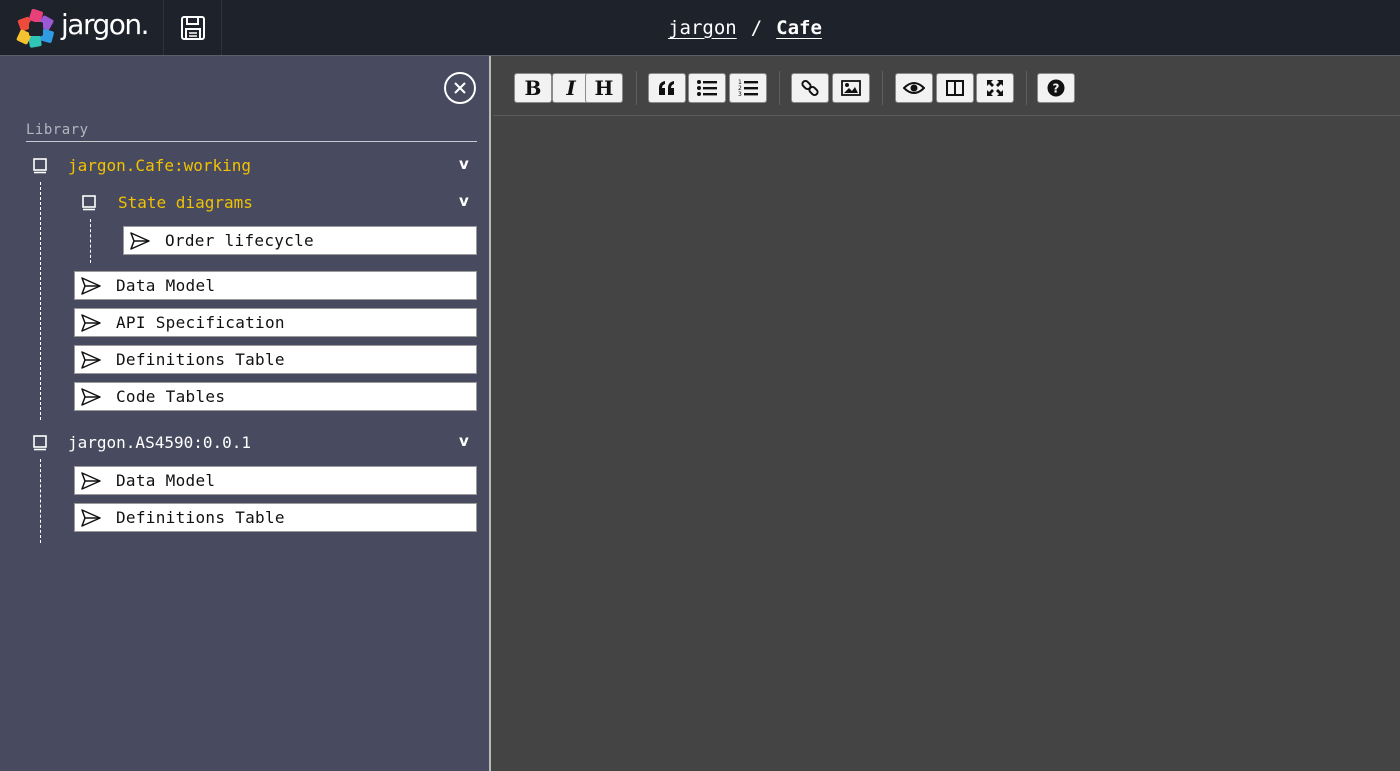 Image resolution: width=1400 pixels, height=771 pixels. I want to click on library-section-label: Library, so click(57, 130).